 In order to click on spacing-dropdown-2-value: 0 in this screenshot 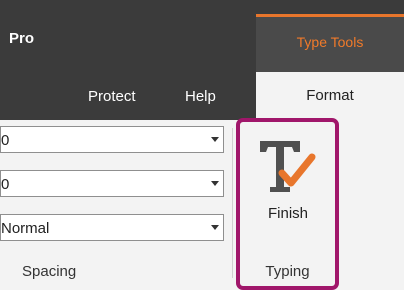, I will do `click(5, 184)`.